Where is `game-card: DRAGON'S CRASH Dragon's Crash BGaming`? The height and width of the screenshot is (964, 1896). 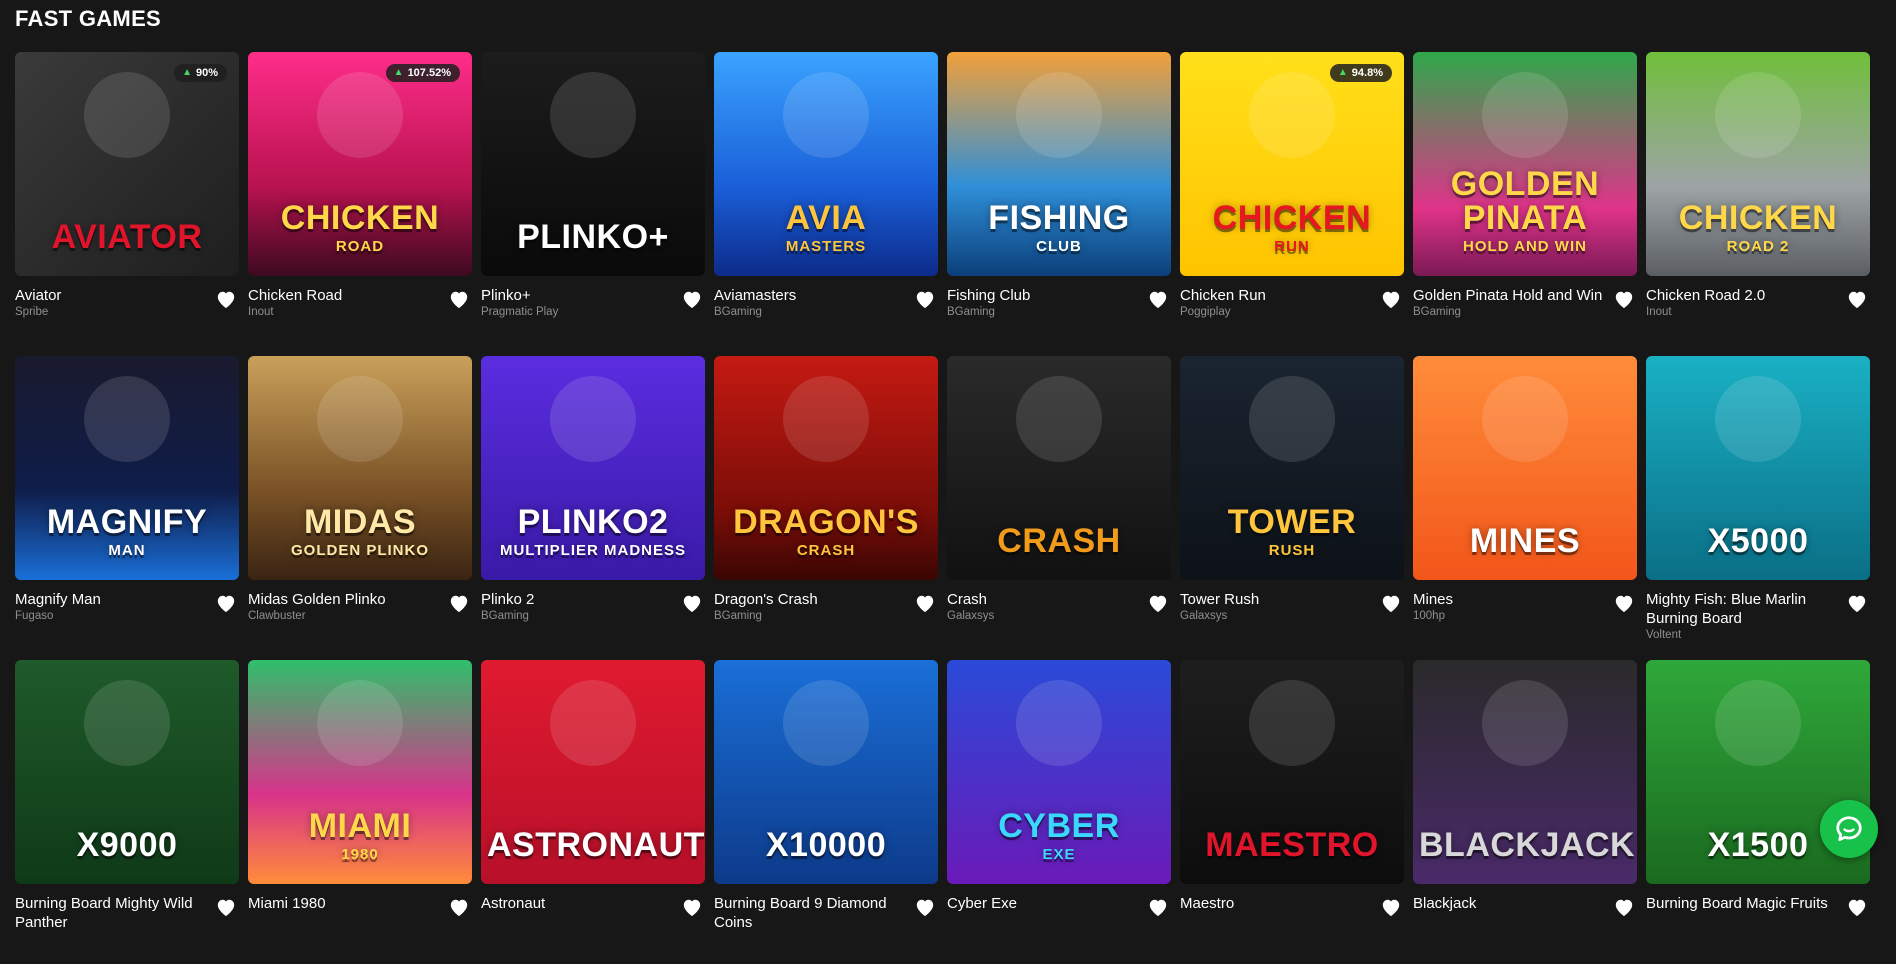 game-card: DRAGON'S CRASH Dragon's Crash BGaming is located at coordinates (826, 508).